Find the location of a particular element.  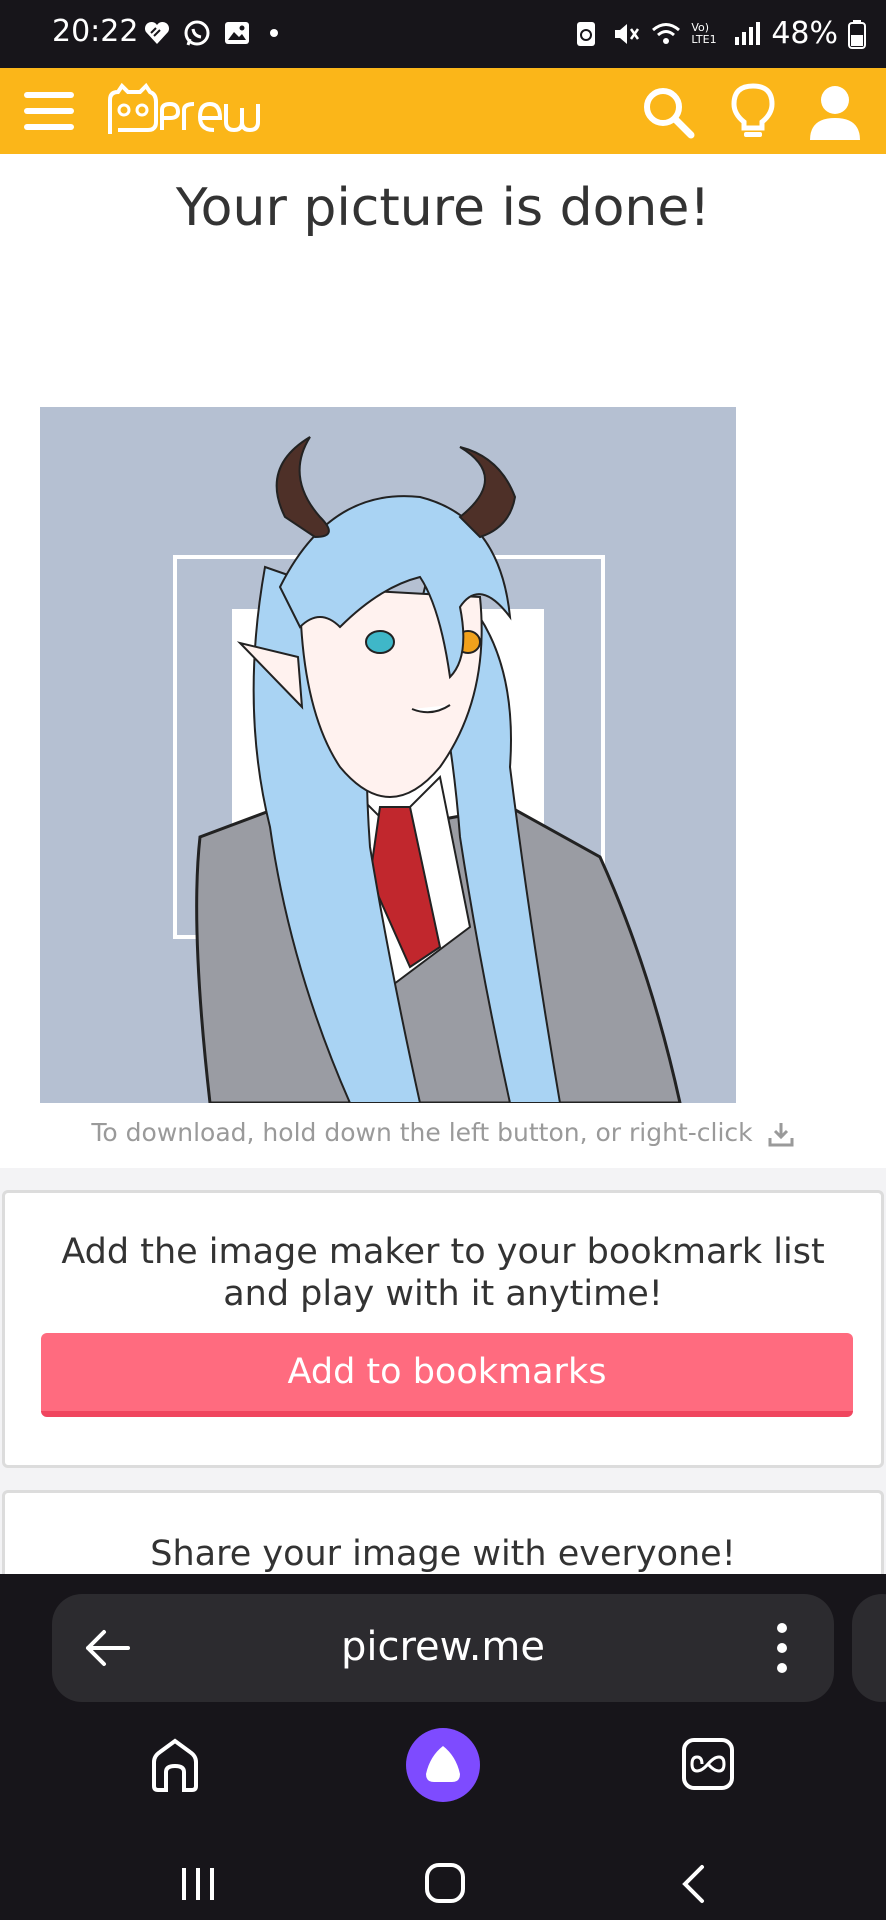

system-back-icon is located at coordinates (693, 1884).